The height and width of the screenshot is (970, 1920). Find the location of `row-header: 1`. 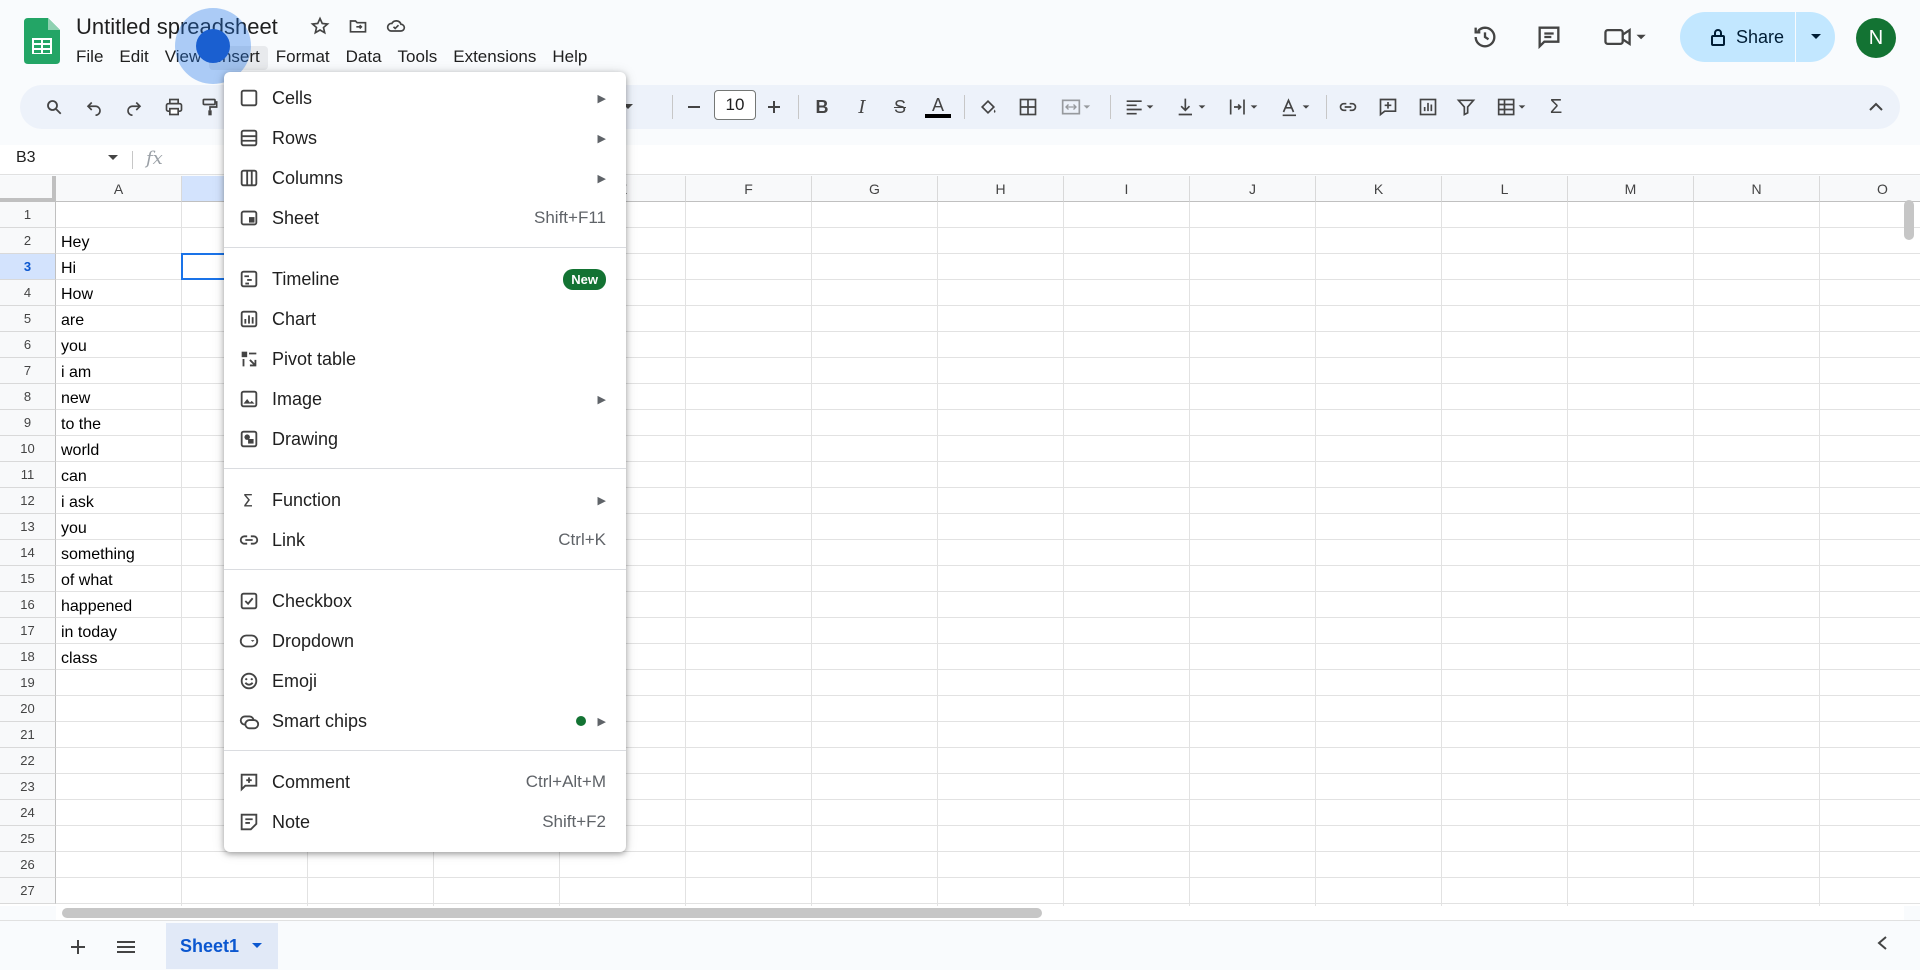

row-header: 1 is located at coordinates (28, 215).